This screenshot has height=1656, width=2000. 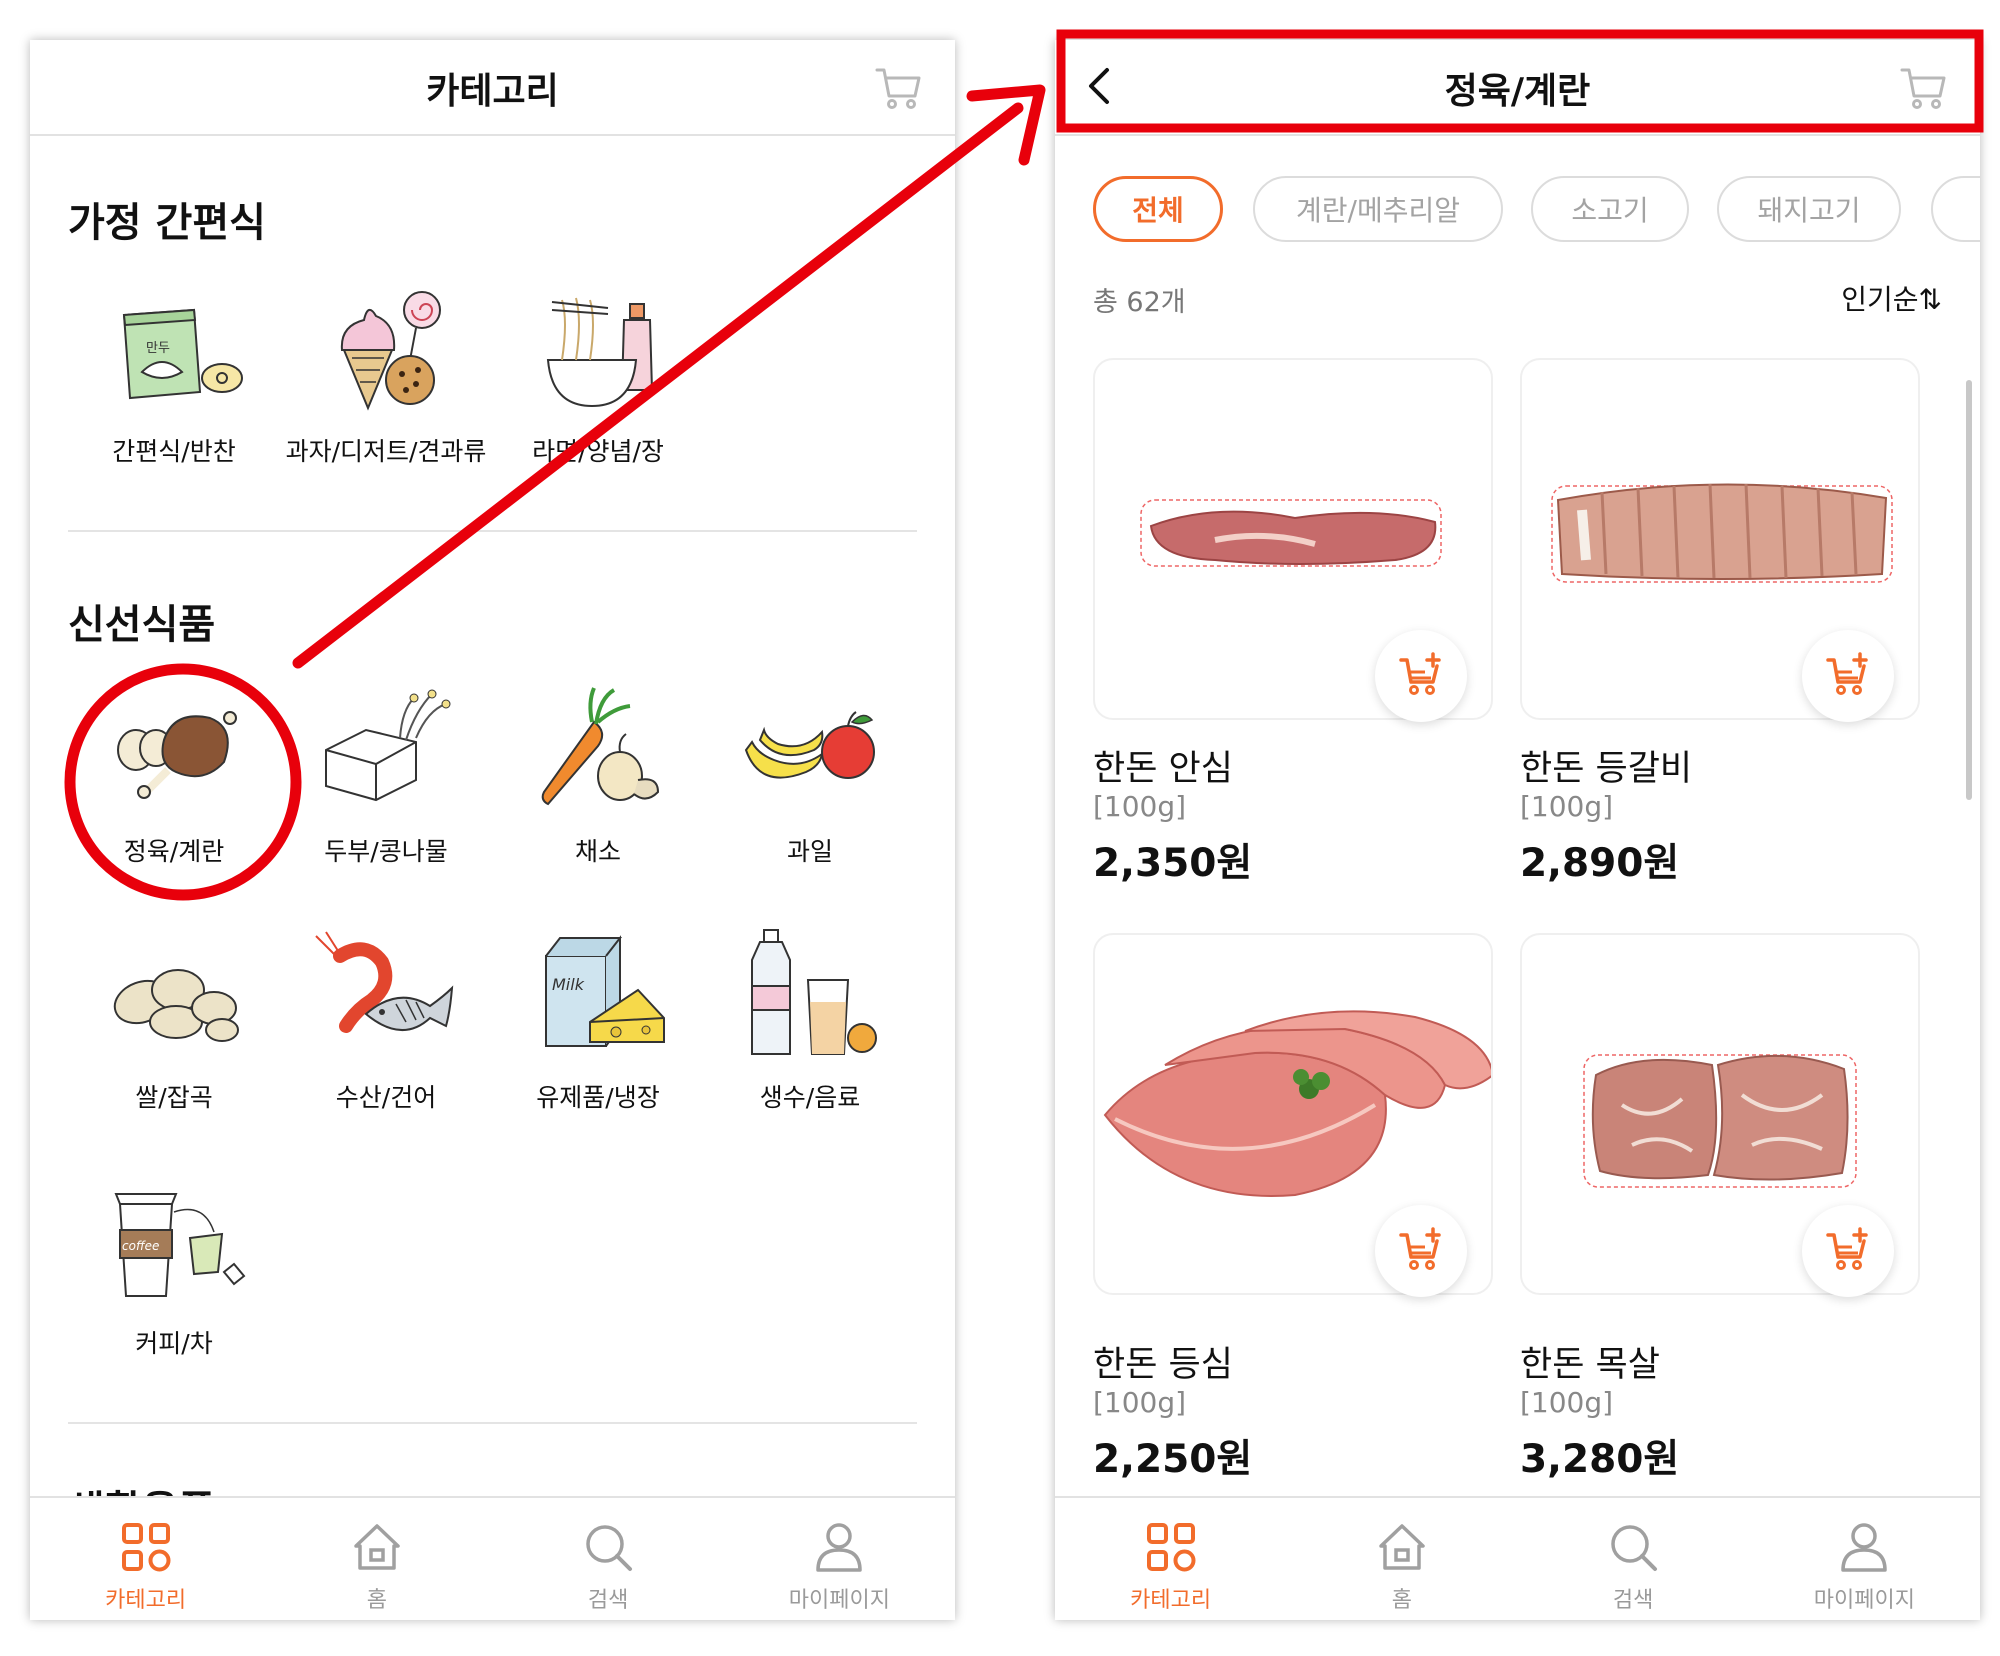 I want to click on shrimp-fish-icon, so click(x=384, y=982).